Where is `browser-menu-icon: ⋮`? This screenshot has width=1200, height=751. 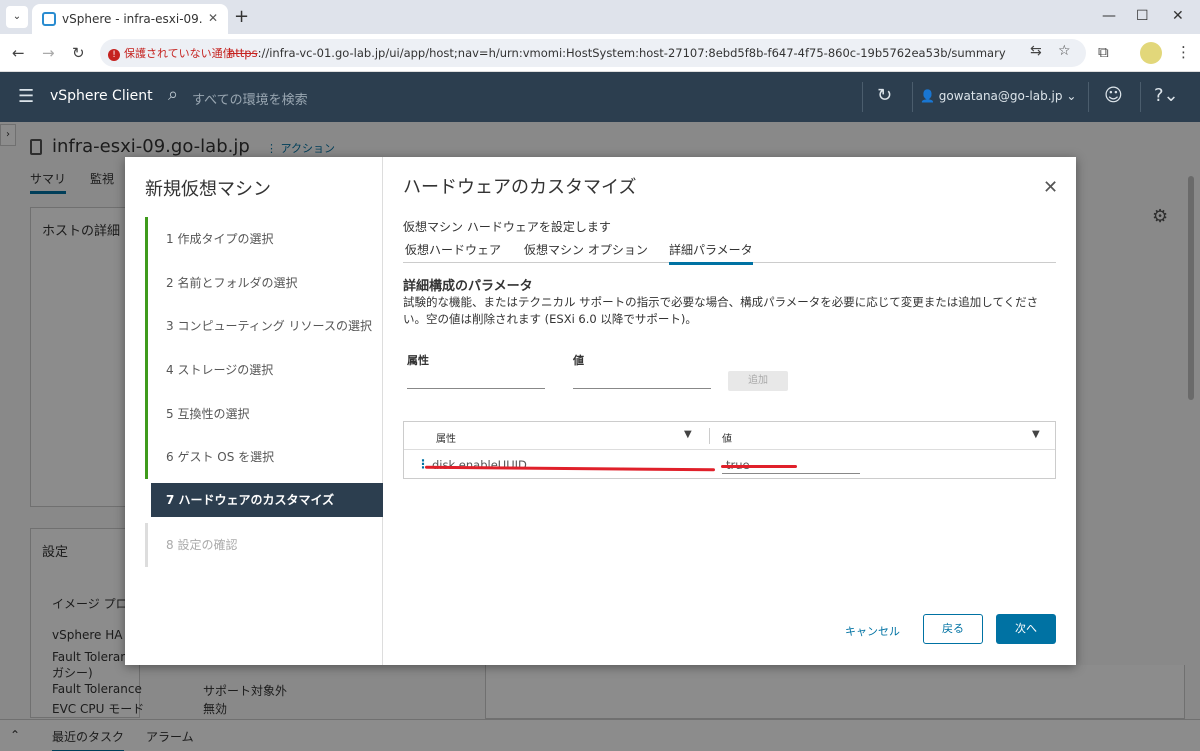 browser-menu-icon: ⋮ is located at coordinates (1183, 52).